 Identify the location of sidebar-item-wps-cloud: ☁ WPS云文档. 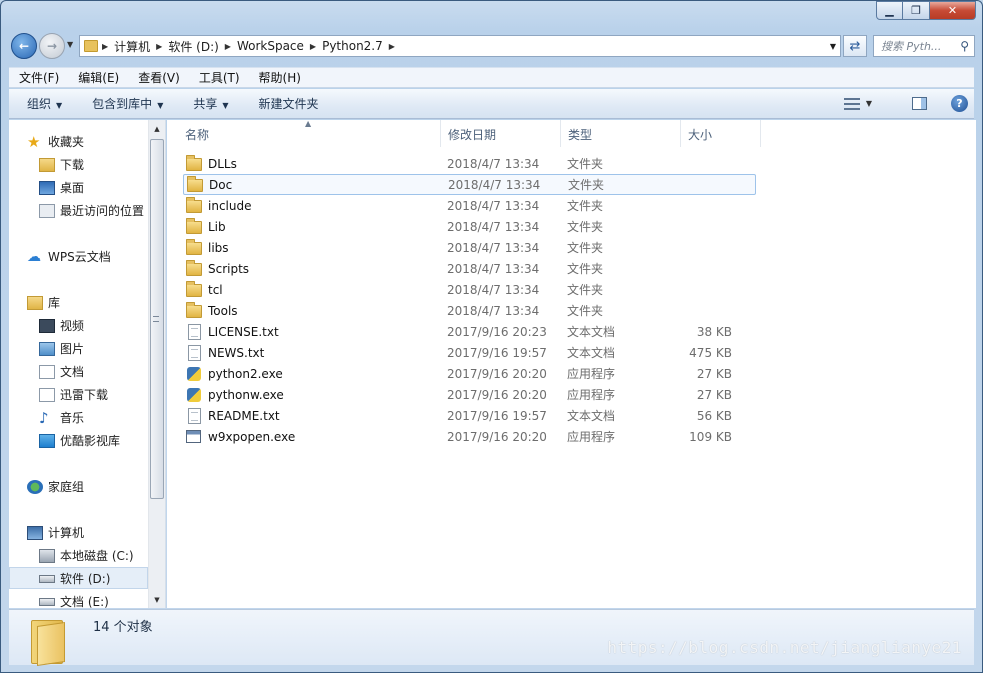
(69, 256).